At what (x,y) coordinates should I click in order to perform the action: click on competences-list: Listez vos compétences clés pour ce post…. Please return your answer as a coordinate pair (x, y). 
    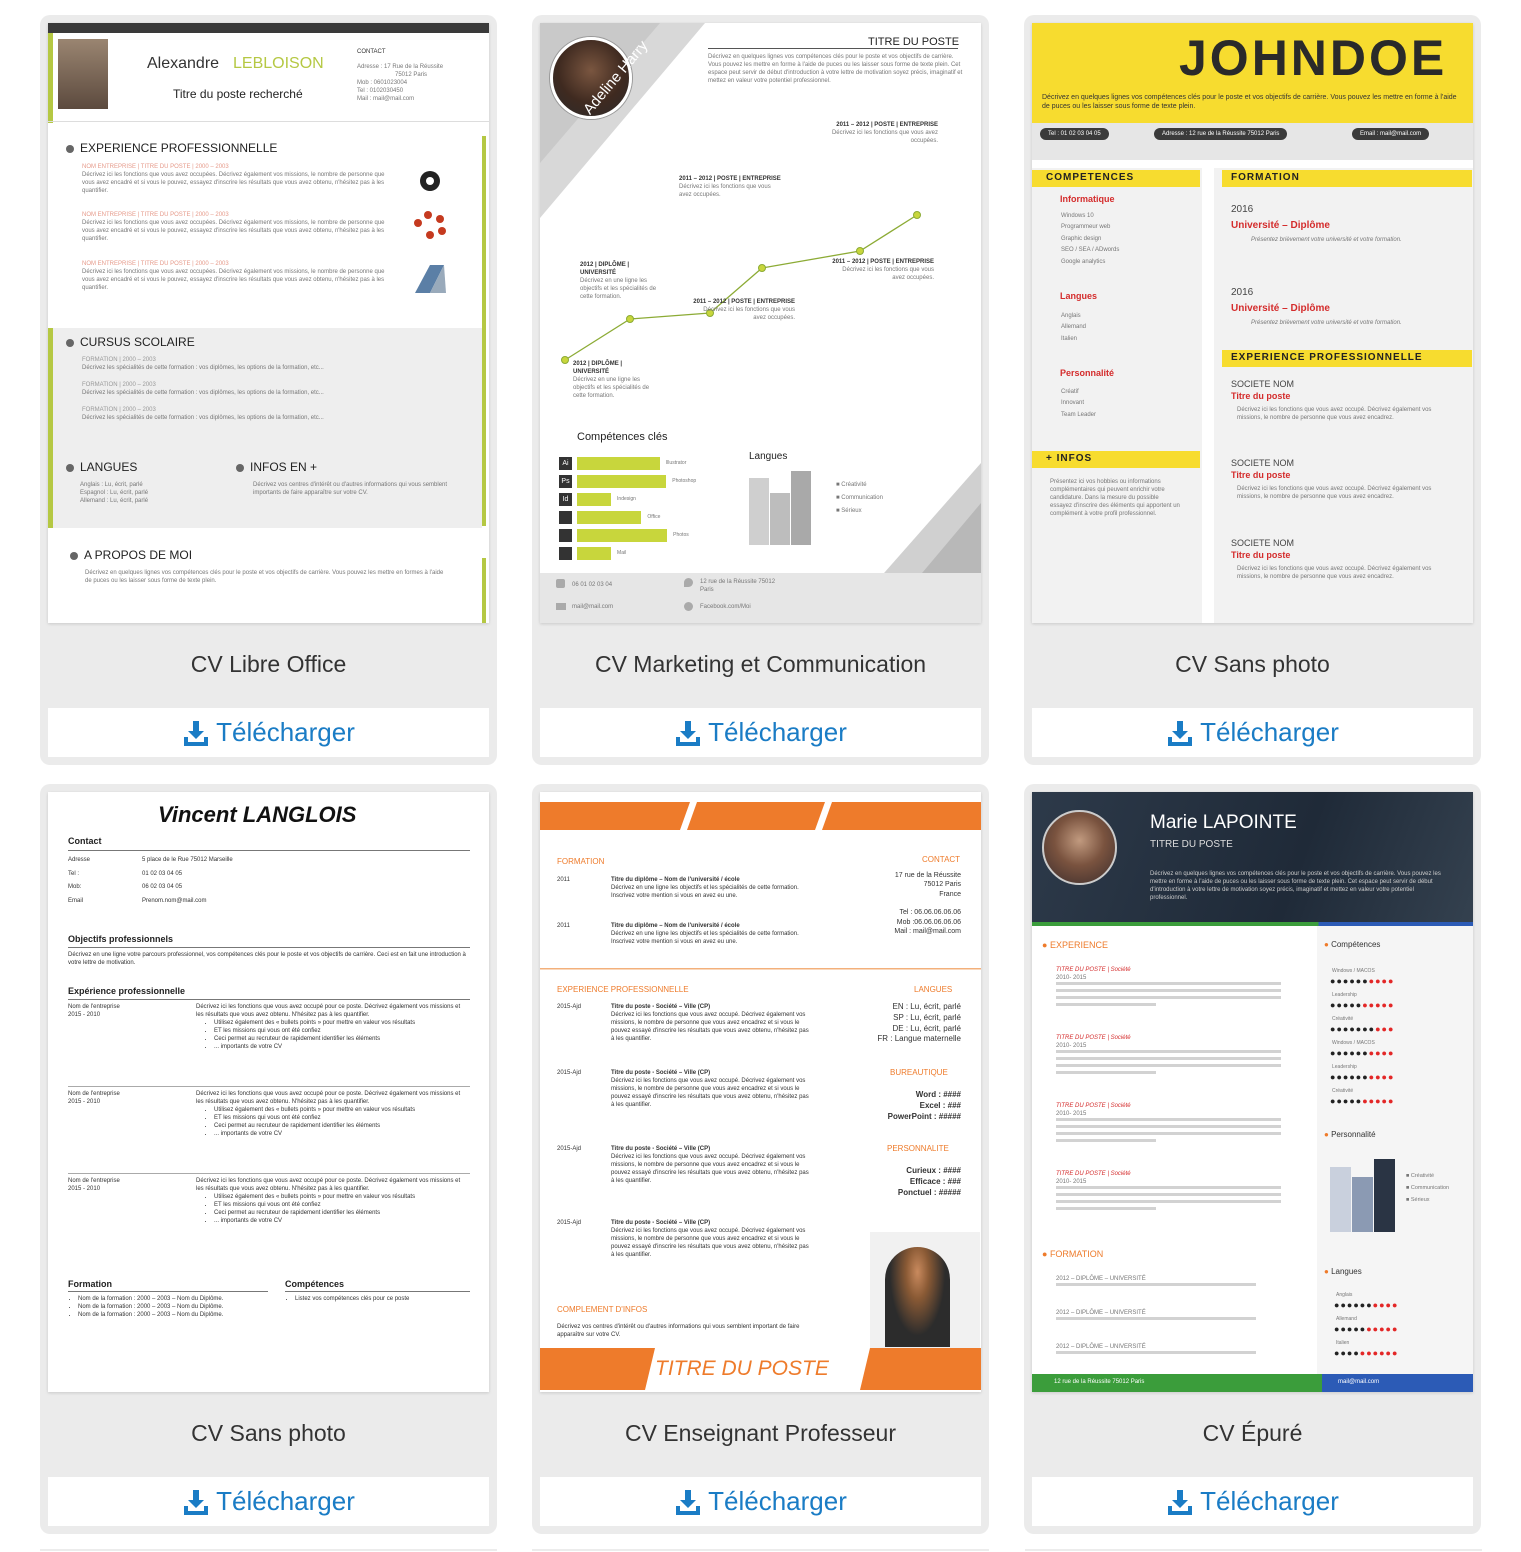
    Looking at the image, I should click on (375, 1299).